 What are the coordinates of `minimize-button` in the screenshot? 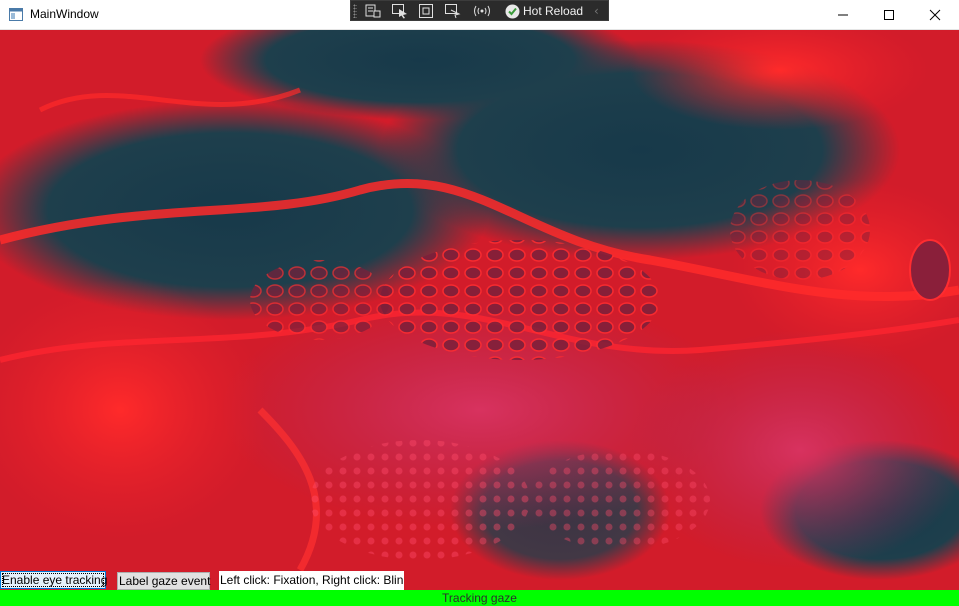 It's located at (843, 15).